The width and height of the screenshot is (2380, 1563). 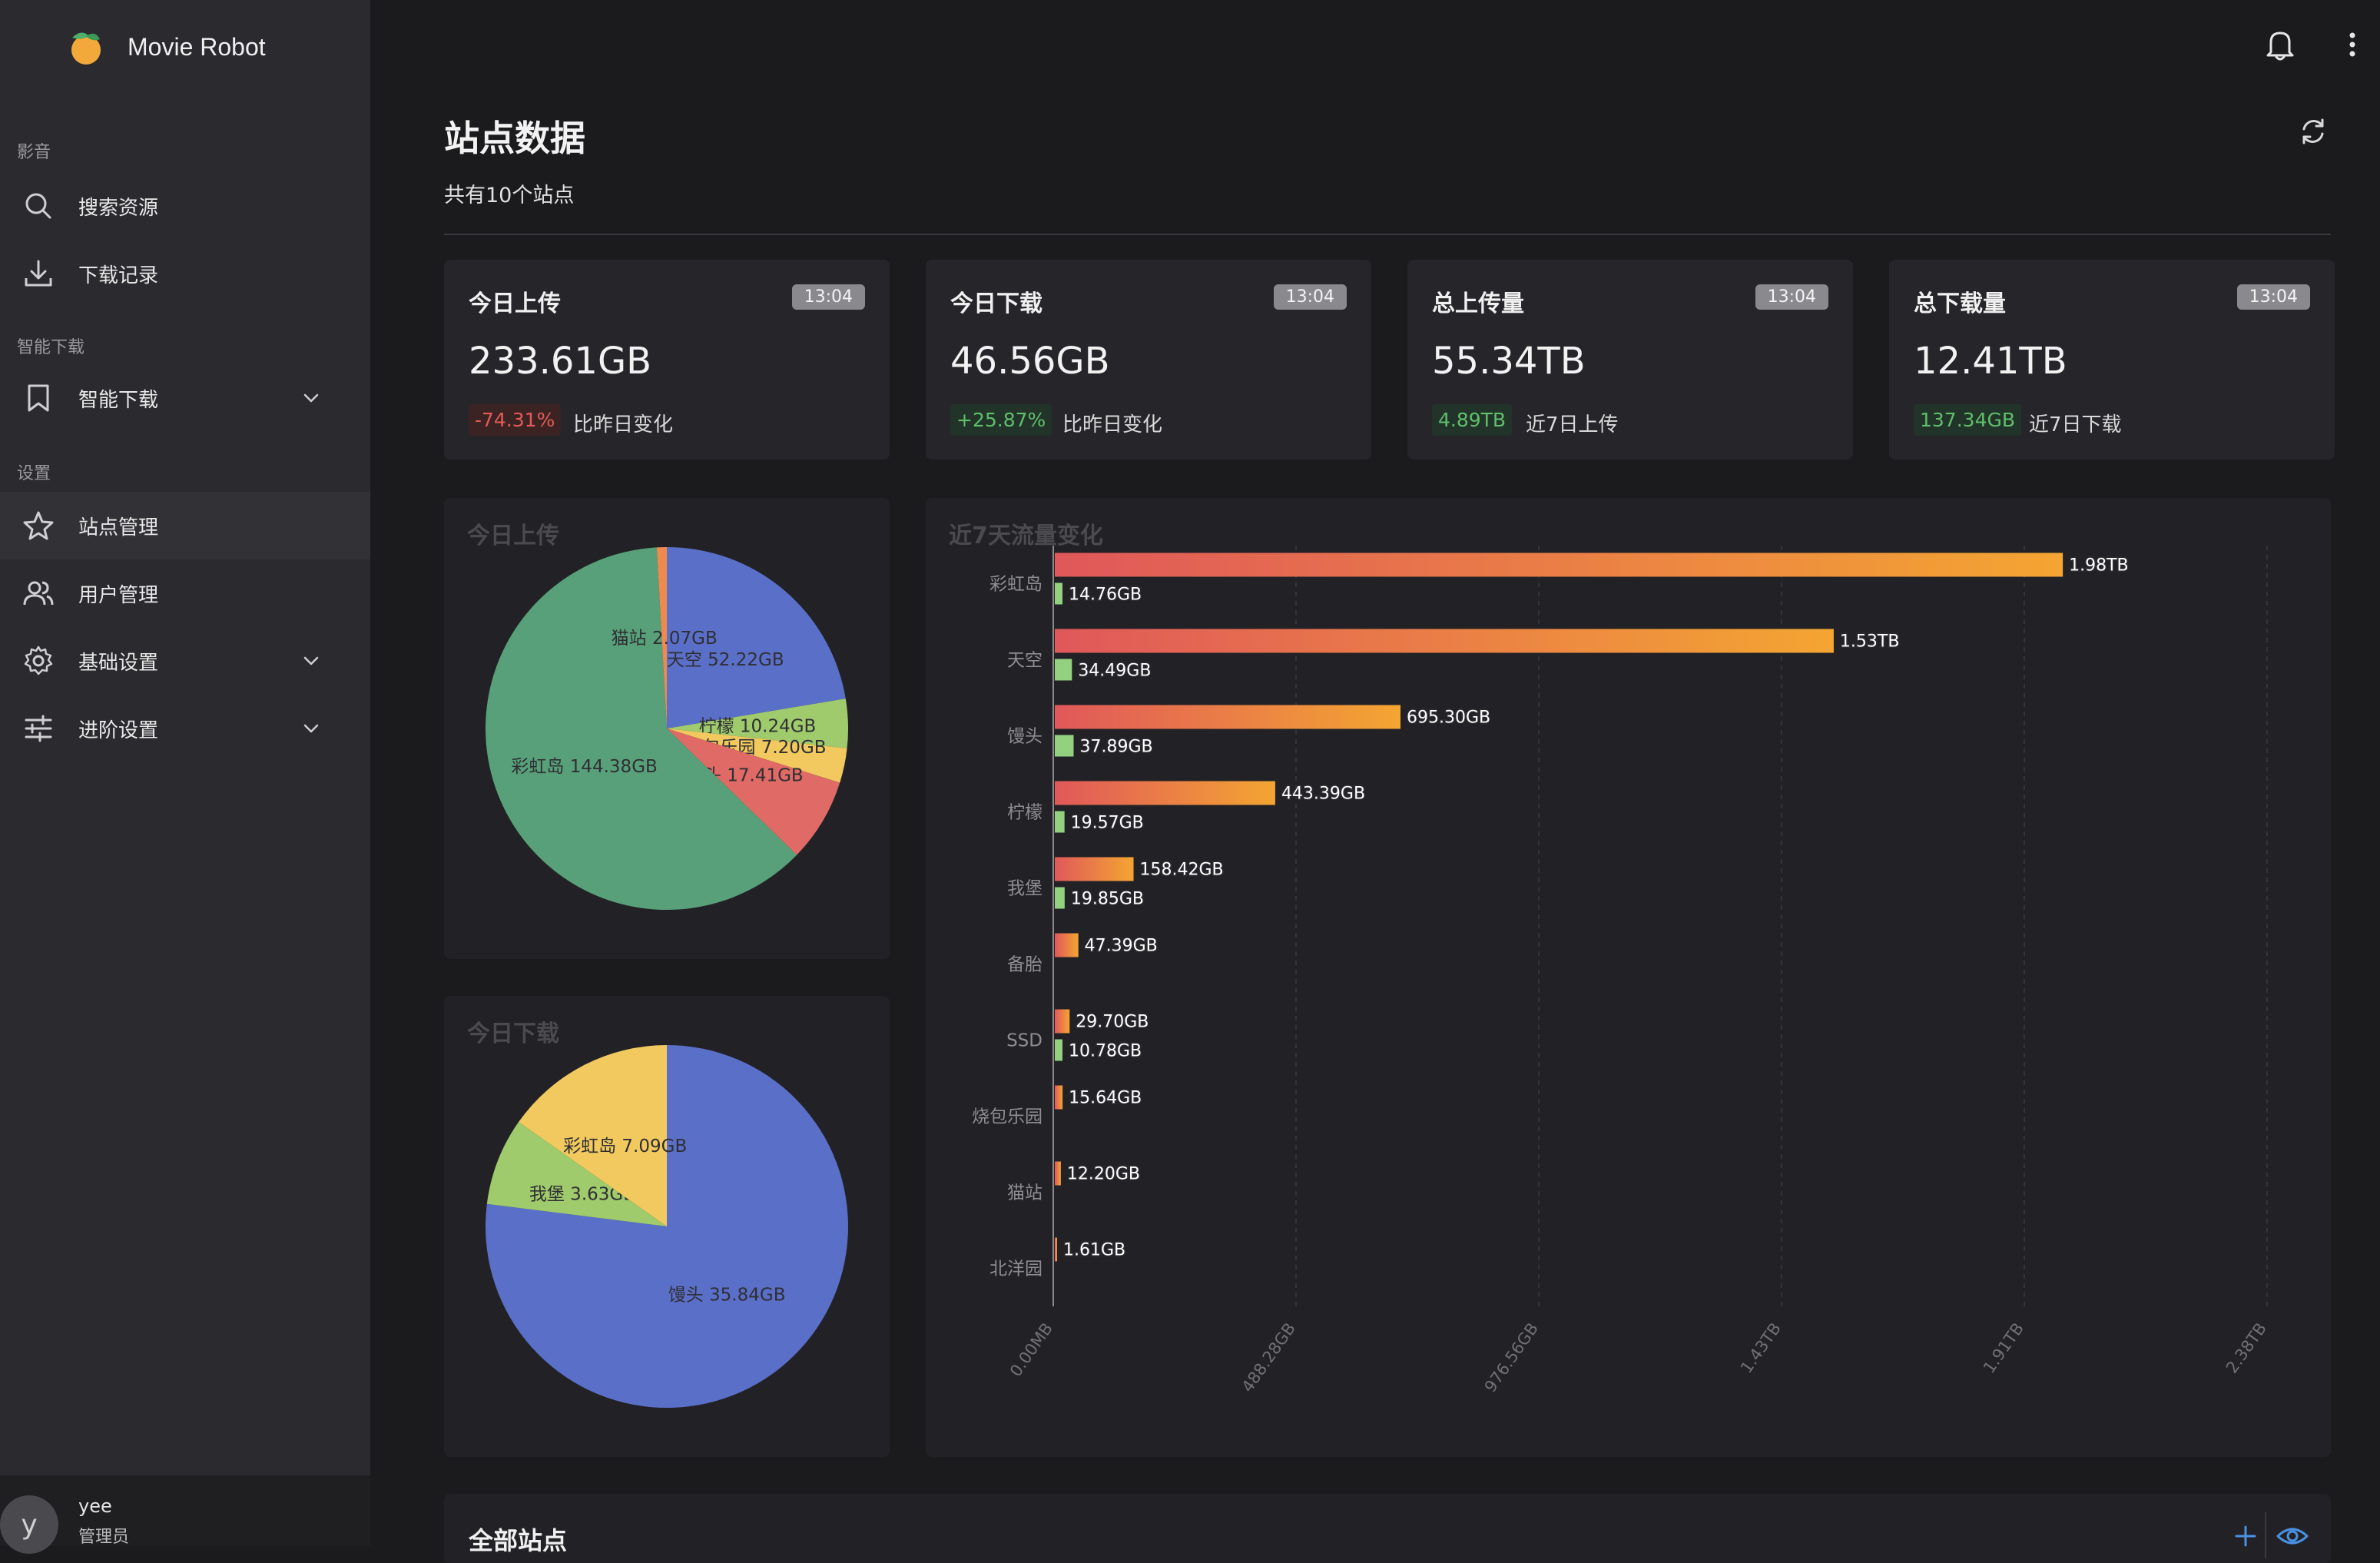 I want to click on all-sites-title: 全部站点, so click(x=518, y=1540).